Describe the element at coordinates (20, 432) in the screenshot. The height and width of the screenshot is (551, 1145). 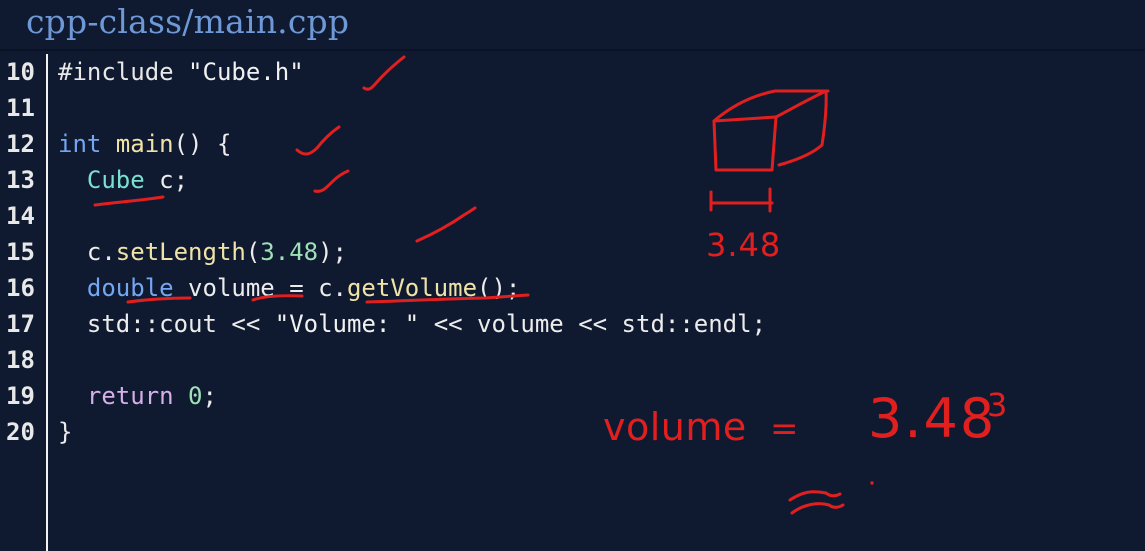
I see `line-number: 20` at that location.